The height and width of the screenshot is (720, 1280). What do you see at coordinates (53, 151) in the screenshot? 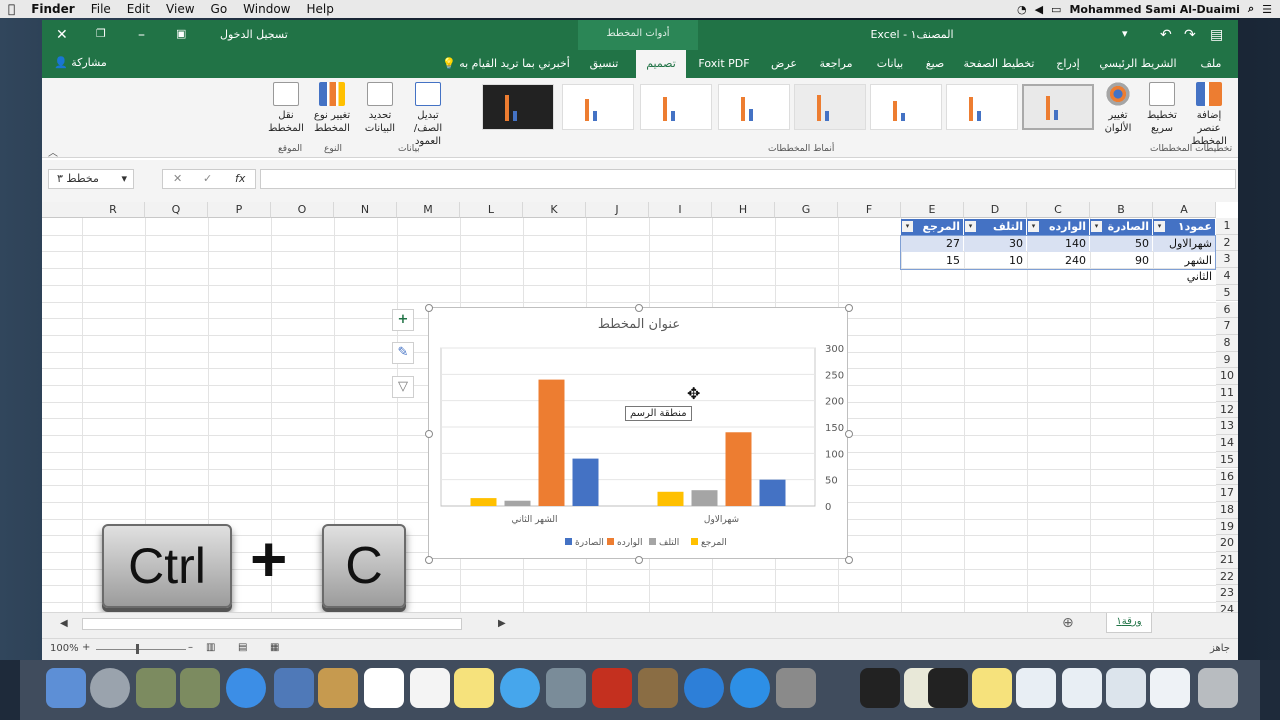
I see `collapse-ribbon-icon: ︿` at bounding box center [53, 151].